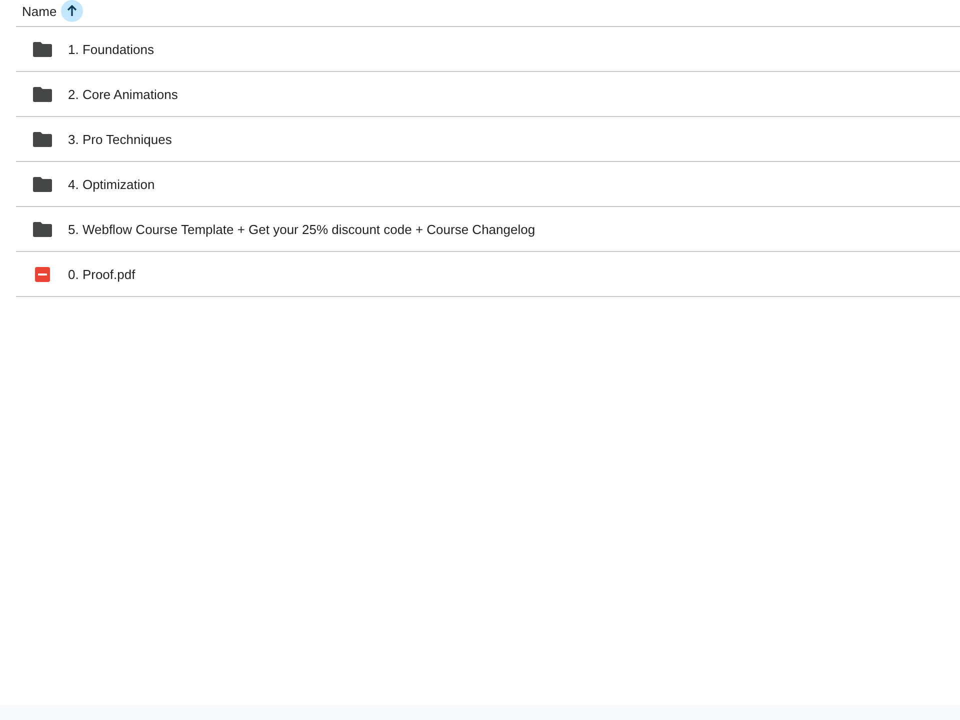 This screenshot has height=720, width=960. What do you see at coordinates (488, 274) in the screenshot?
I see `file-row: 0. Proof.pdf` at bounding box center [488, 274].